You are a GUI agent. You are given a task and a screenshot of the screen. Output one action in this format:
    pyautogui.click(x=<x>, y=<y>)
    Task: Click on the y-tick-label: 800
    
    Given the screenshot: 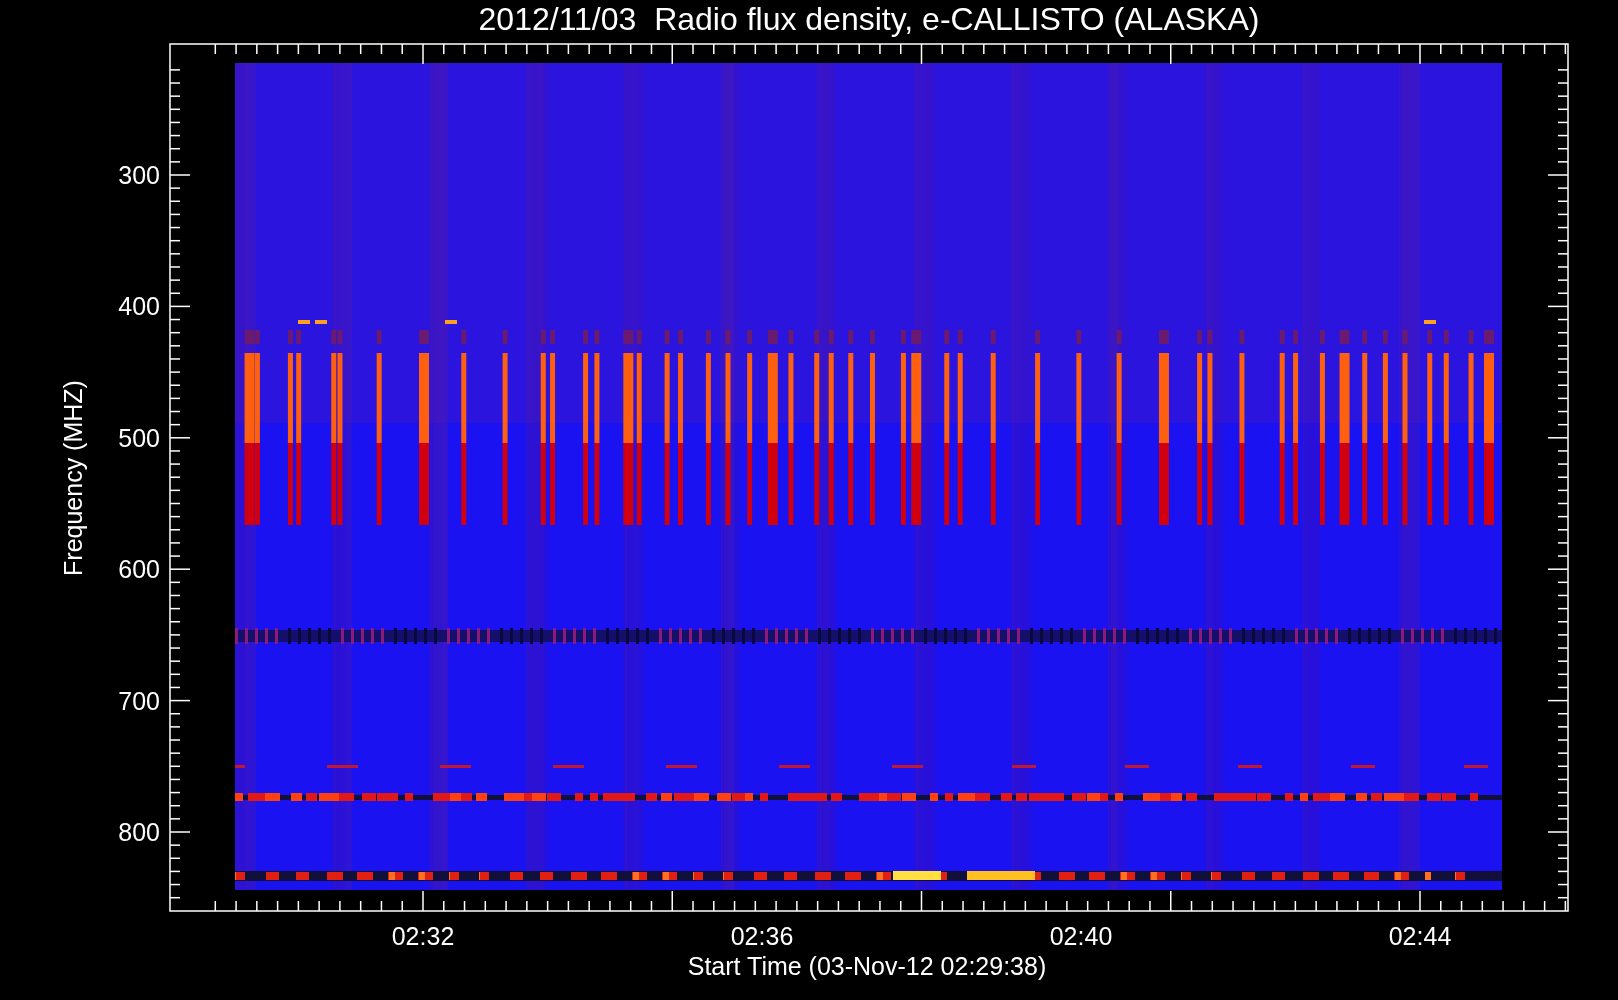 What is the action you would take?
    pyautogui.click(x=139, y=832)
    